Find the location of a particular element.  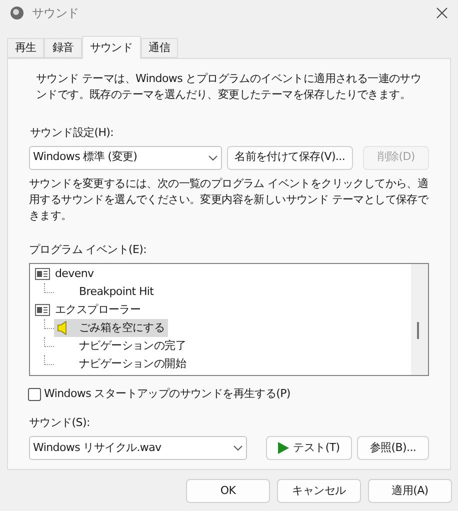

tab: サウンド is located at coordinates (111, 47).